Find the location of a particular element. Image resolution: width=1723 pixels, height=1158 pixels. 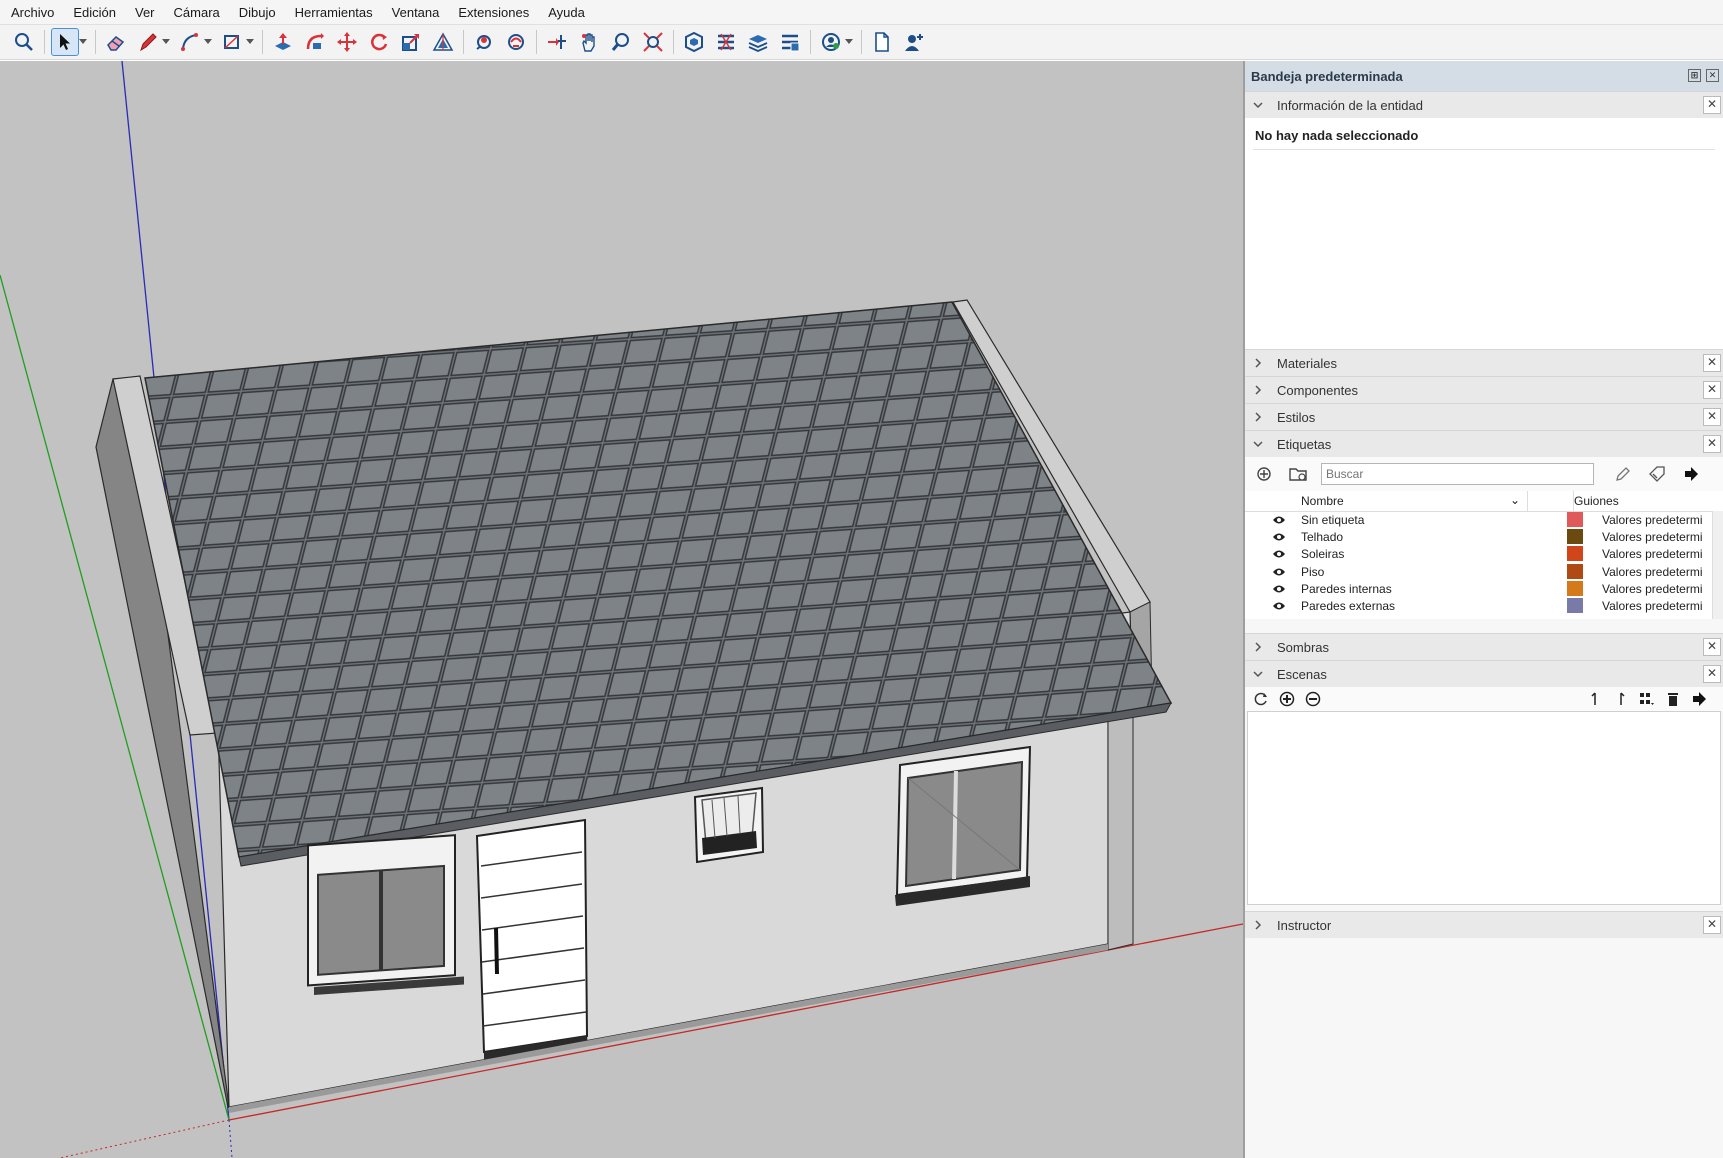

zoom-extents-icon is located at coordinates (653, 42).